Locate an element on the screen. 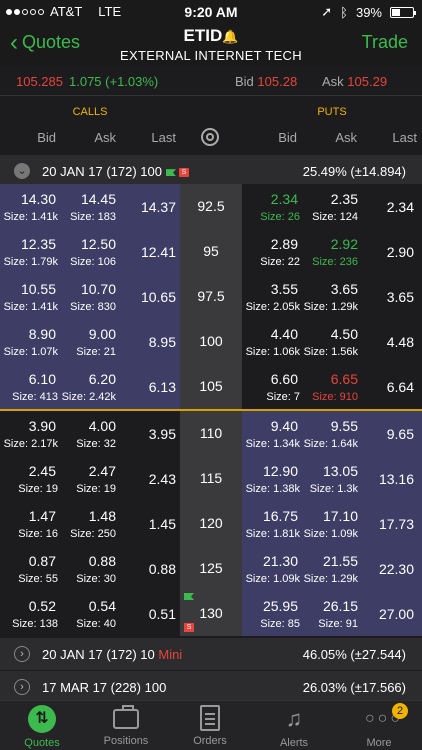  call-bid: 10.55 is located at coordinates (38, 289).